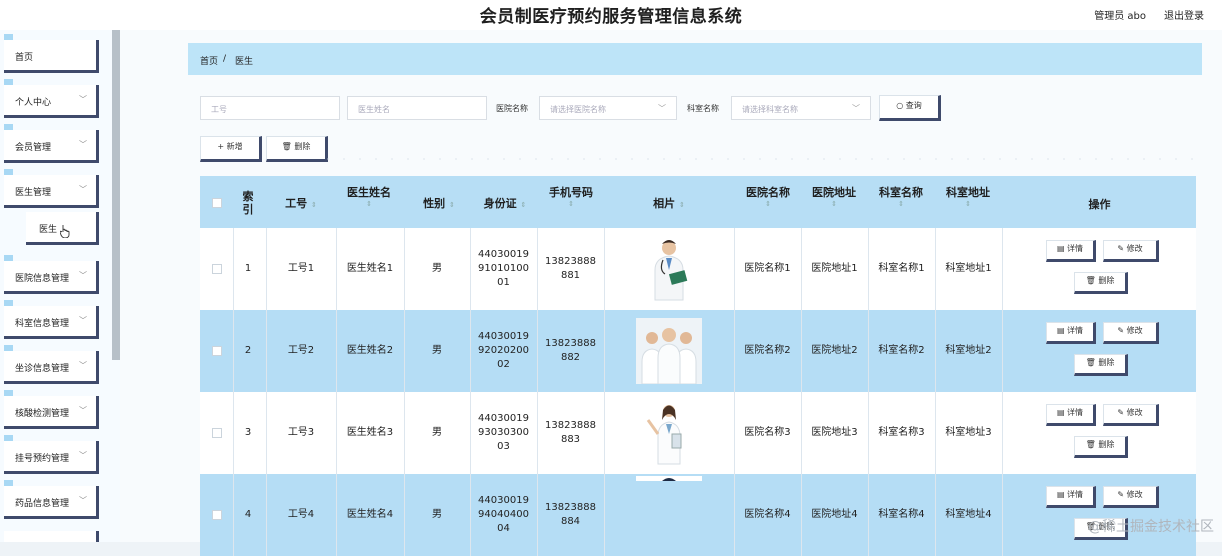 The width and height of the screenshot is (1222, 556). I want to click on cell-phone: 13823888 883, so click(570, 433).